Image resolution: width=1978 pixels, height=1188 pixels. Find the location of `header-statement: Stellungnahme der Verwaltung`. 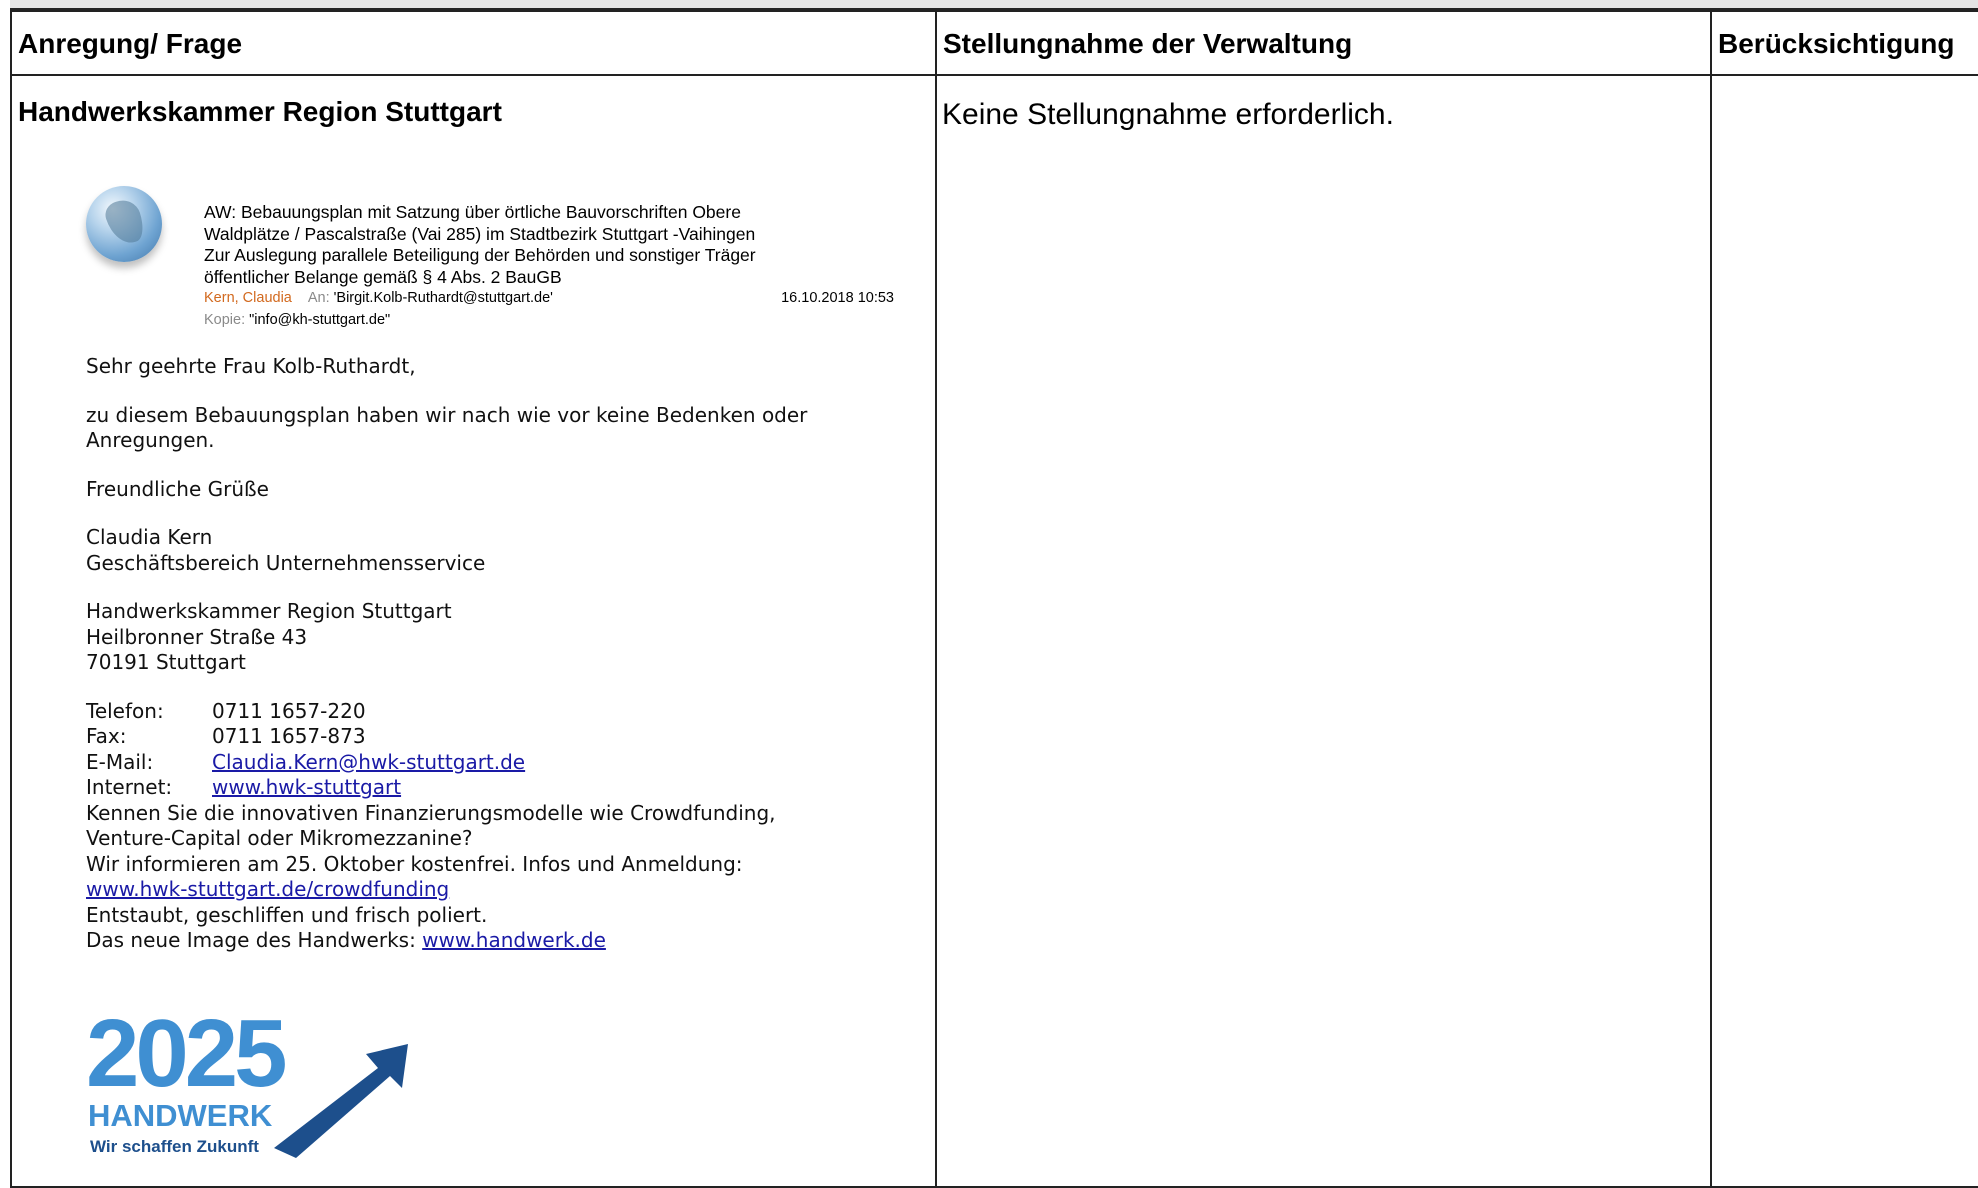

header-statement: Stellungnahme der Verwaltung is located at coordinates (1323, 43).